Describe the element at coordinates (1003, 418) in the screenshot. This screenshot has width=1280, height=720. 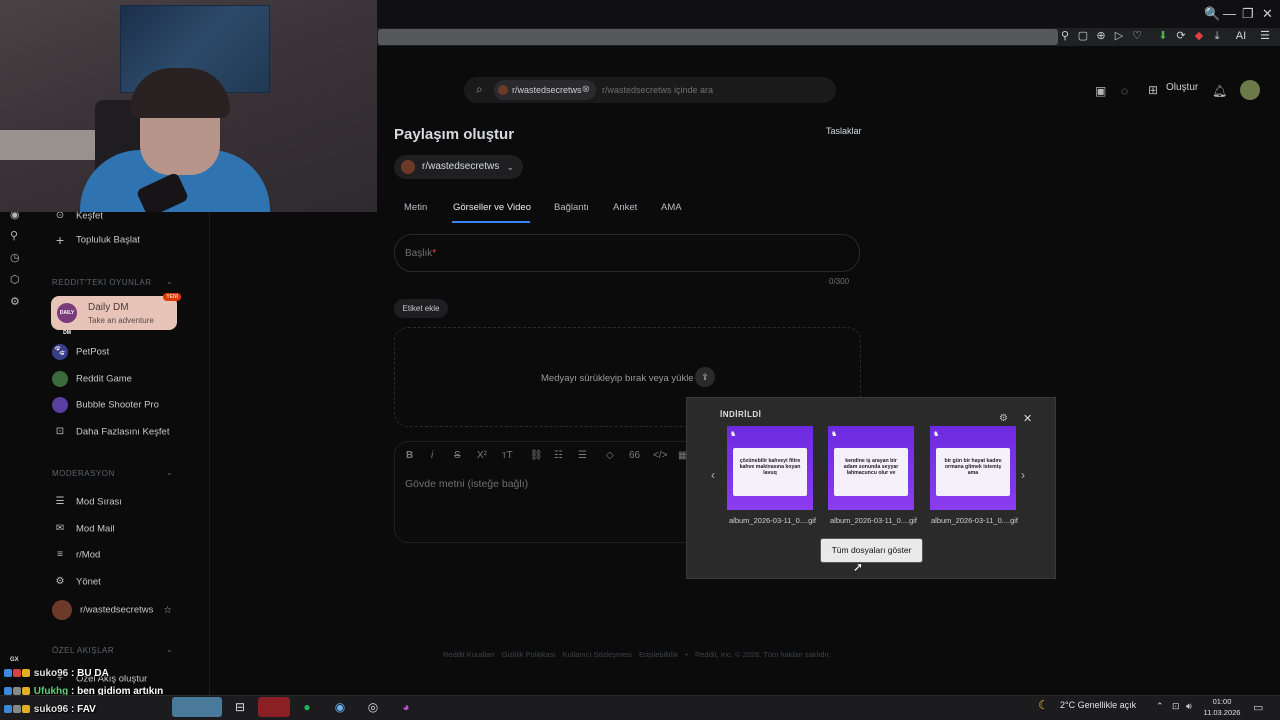
I see `gear-icon: ⚙` at that location.